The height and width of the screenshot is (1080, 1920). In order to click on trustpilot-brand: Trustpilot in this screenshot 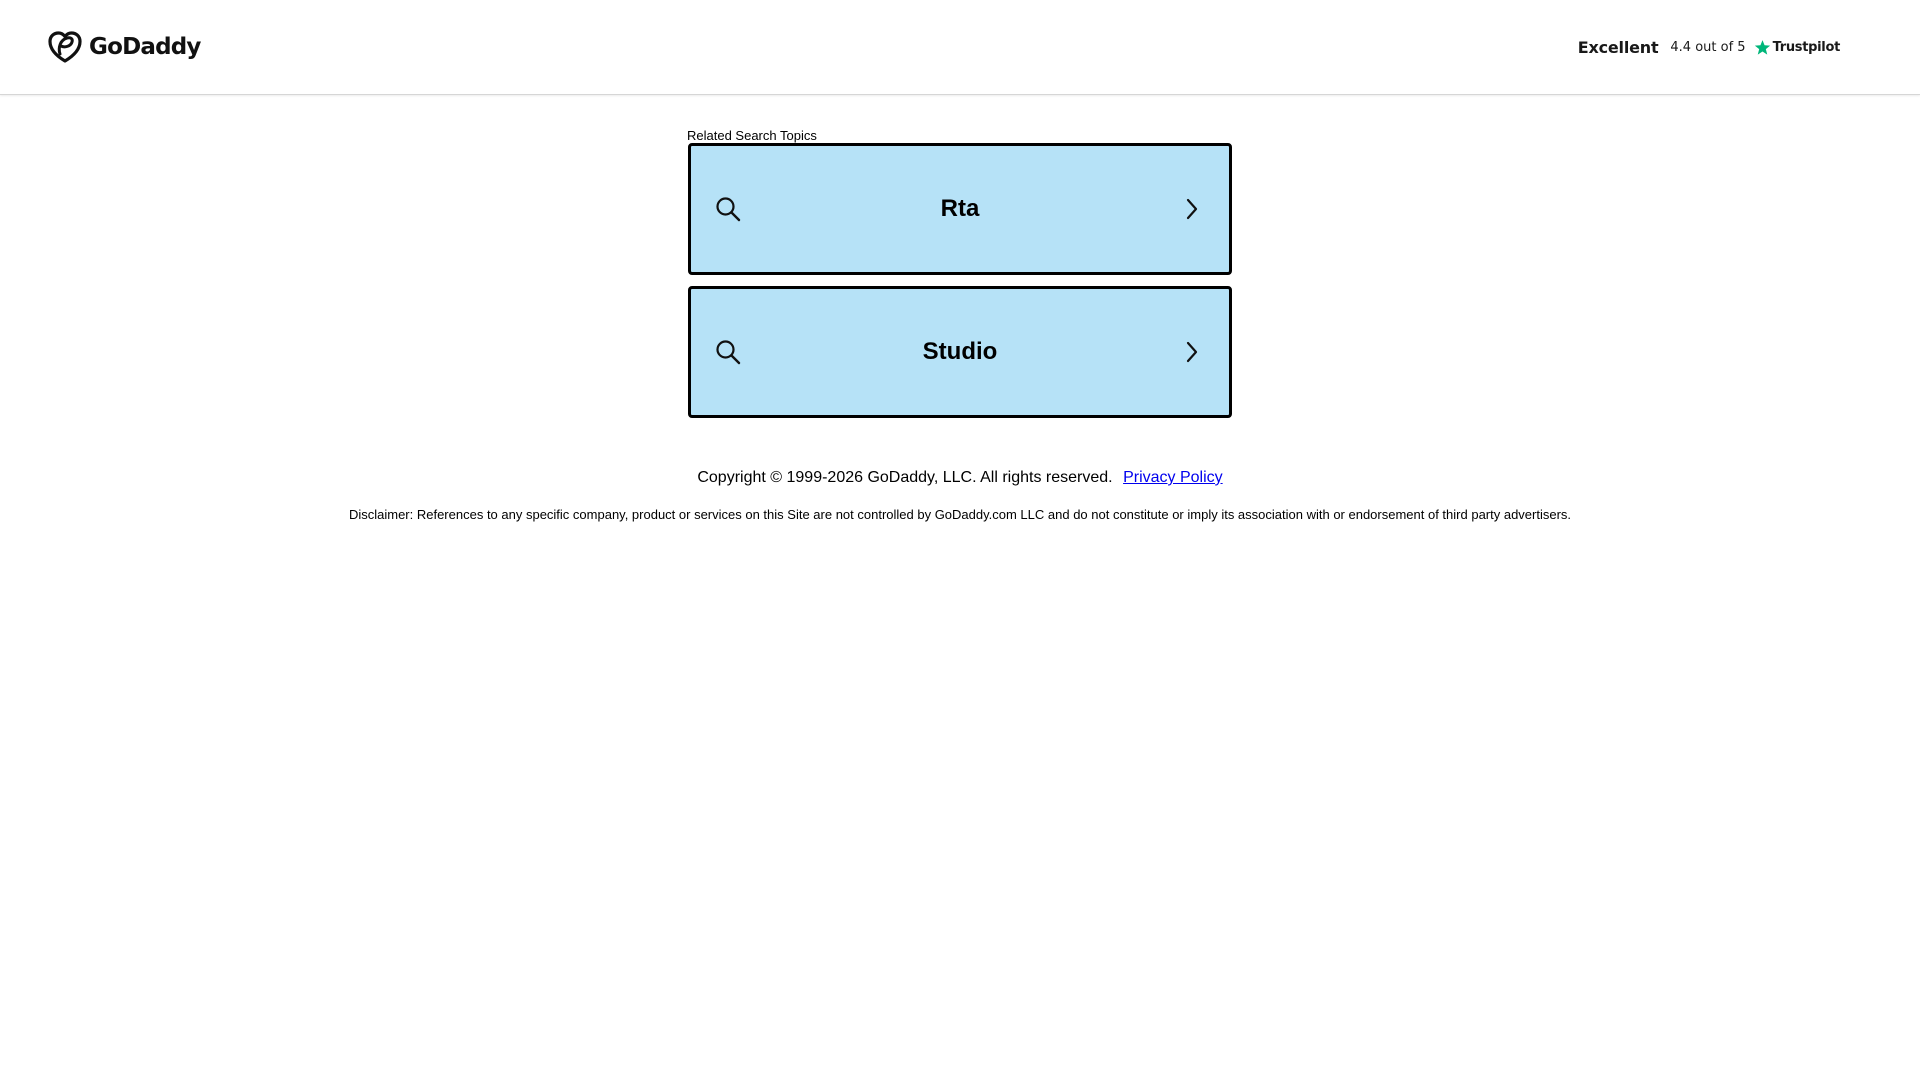, I will do `click(1806, 47)`.